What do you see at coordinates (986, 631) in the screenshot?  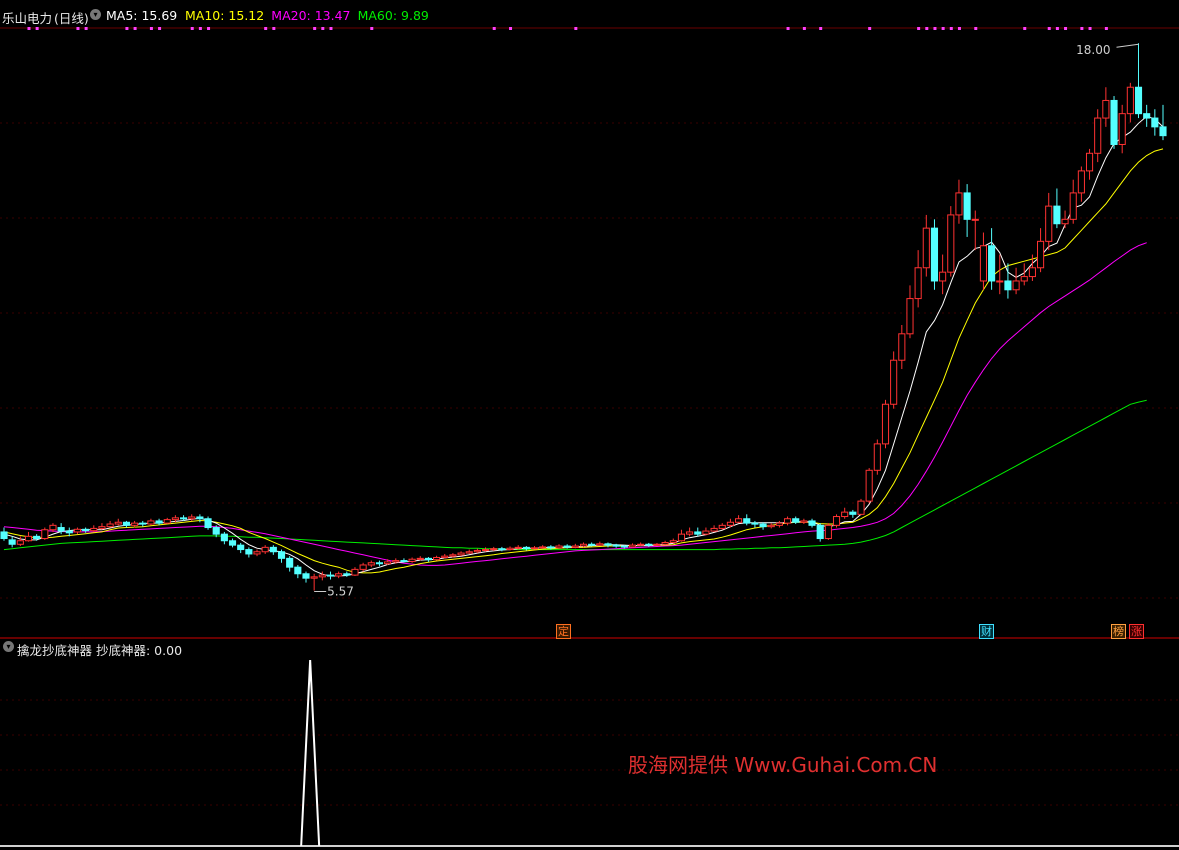 I see `event-marker: 财` at bounding box center [986, 631].